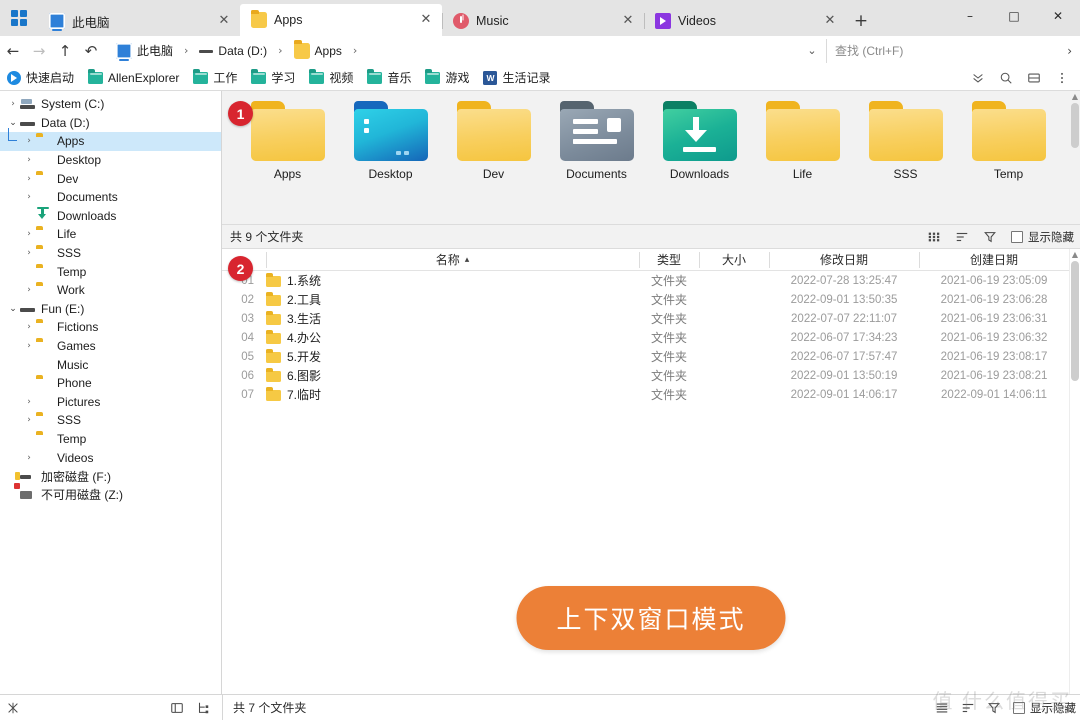  What do you see at coordinates (516, 78) in the screenshot?
I see `bookmark-life-record: 生活记录` at bounding box center [516, 78].